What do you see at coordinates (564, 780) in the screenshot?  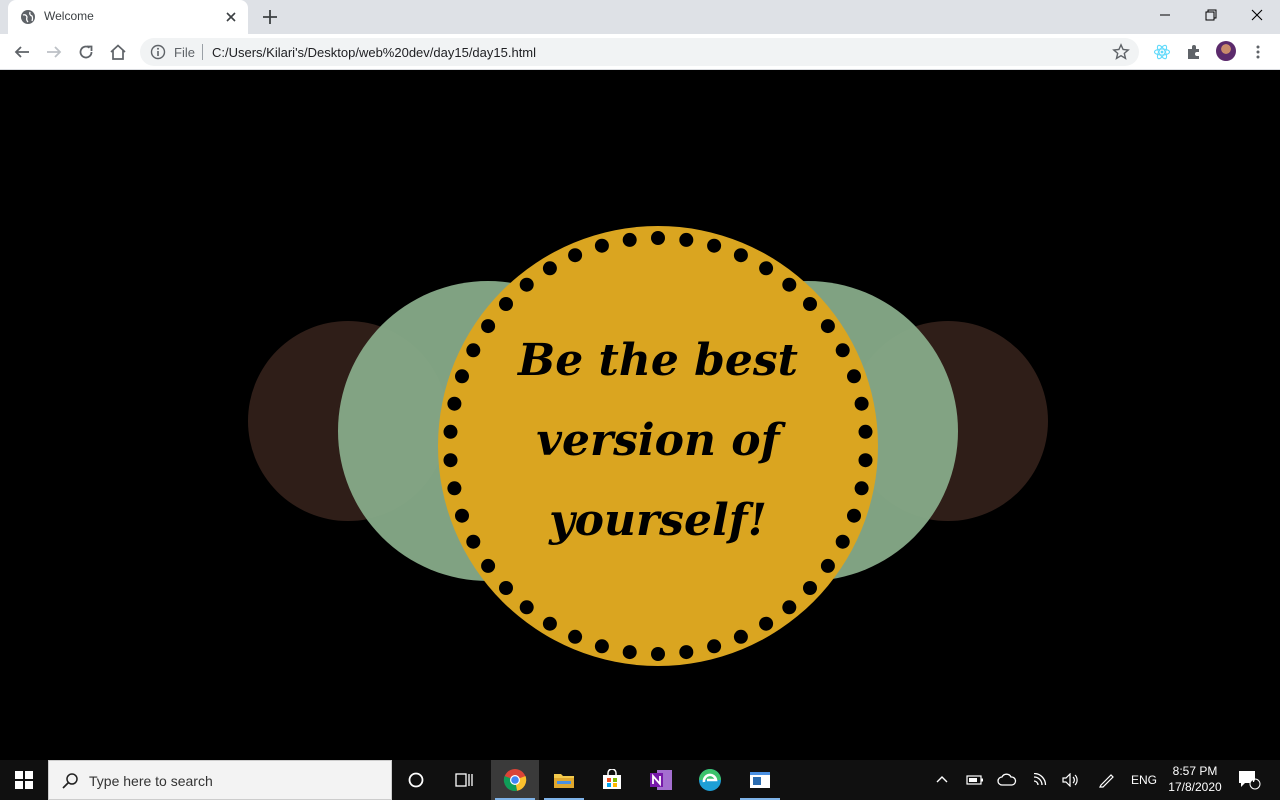 I see `file-explorer-button` at bounding box center [564, 780].